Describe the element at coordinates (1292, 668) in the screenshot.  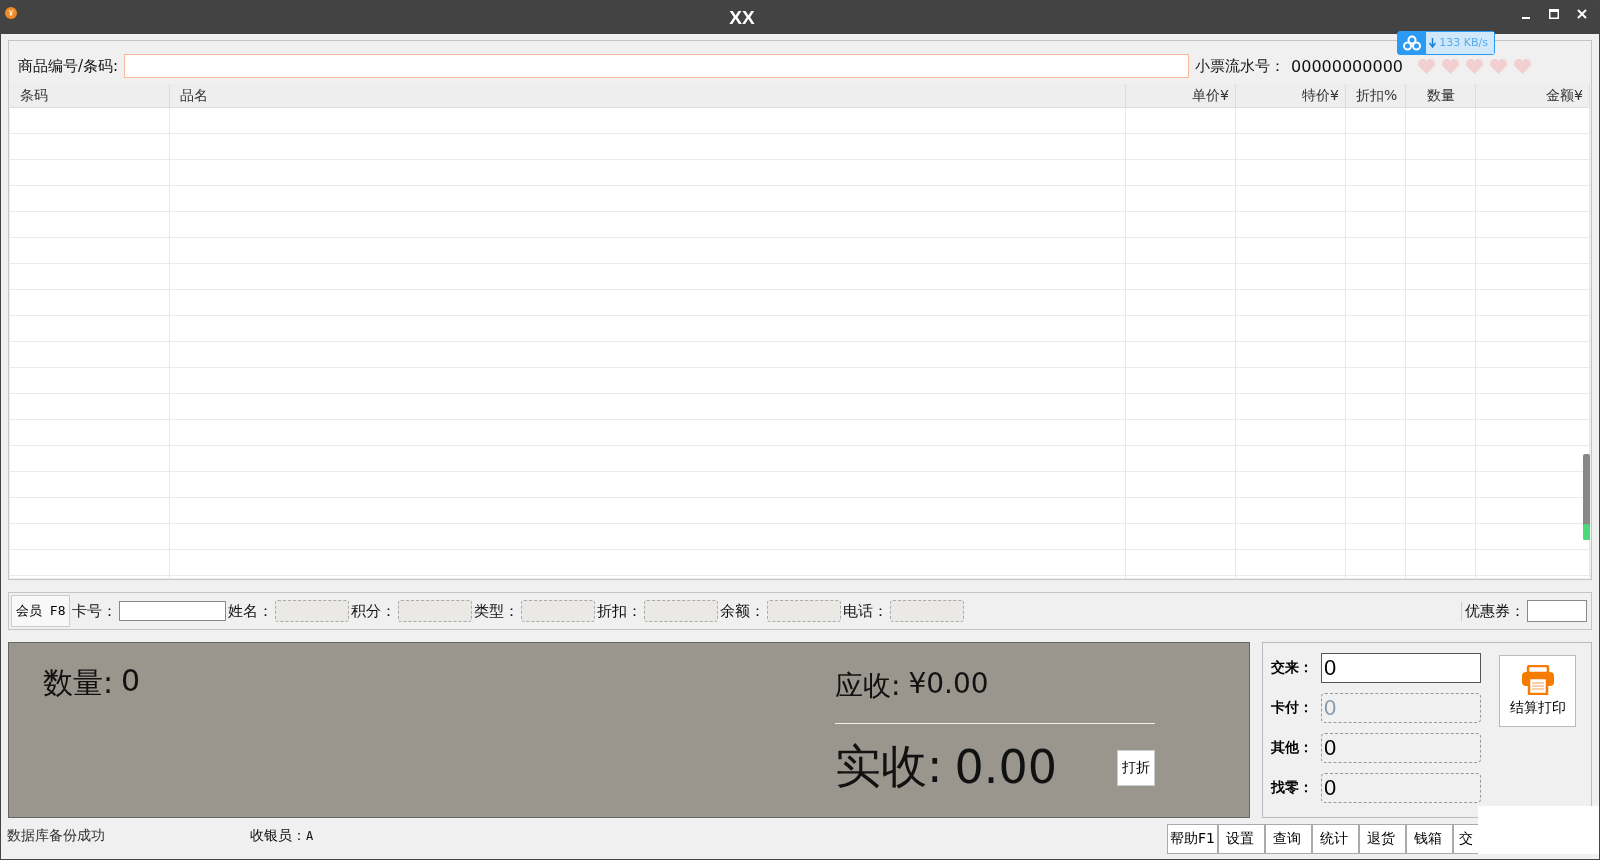
I see `payment-label: 交来：` at that location.